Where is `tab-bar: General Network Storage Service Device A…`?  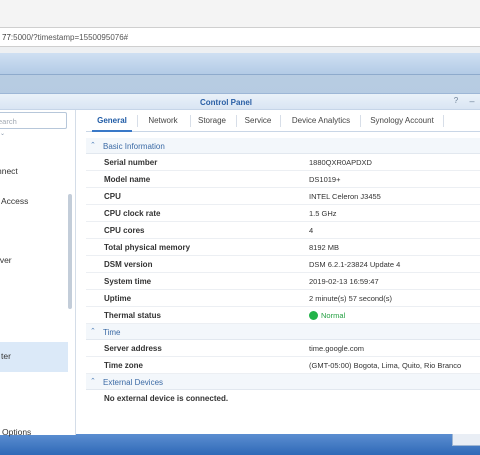 tab-bar: General Network Storage Service Device A… is located at coordinates (283, 121).